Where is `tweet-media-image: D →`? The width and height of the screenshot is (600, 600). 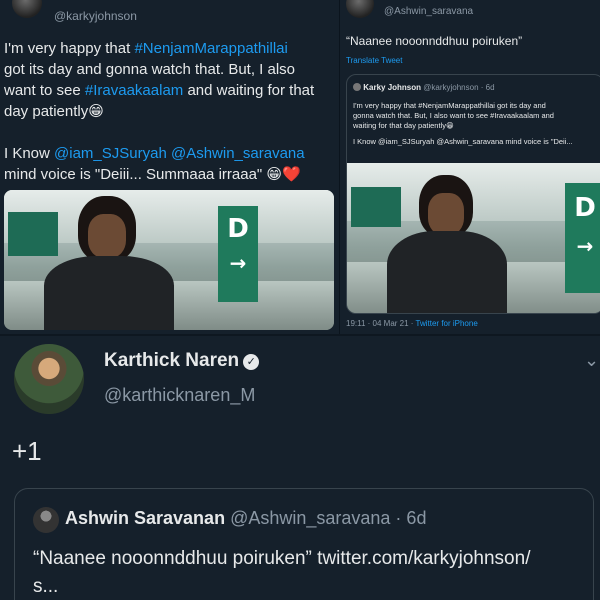 tweet-media-image: D → is located at coordinates (169, 260).